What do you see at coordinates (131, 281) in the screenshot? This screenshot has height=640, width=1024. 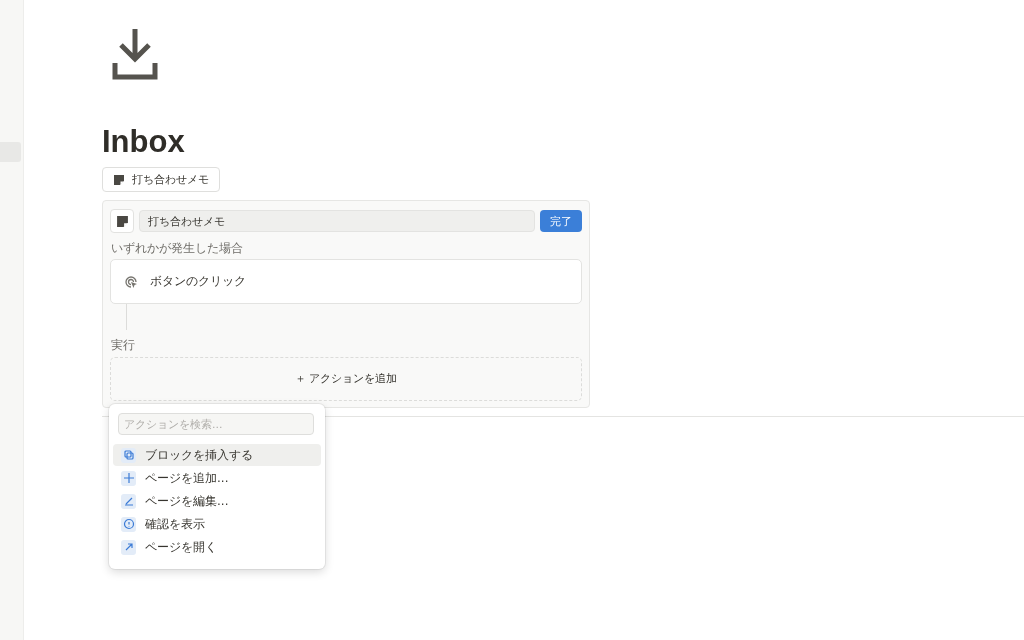 I see `click-icon` at bounding box center [131, 281].